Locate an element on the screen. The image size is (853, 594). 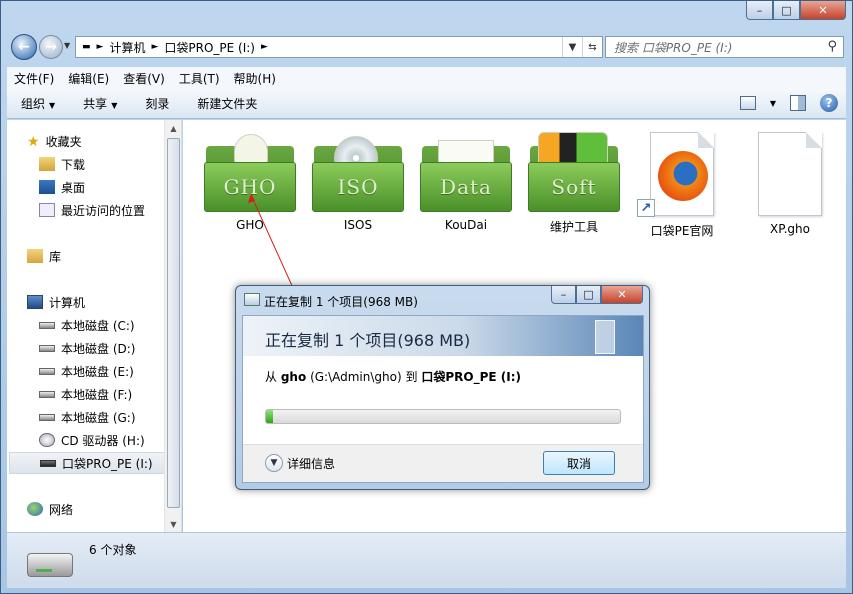
dialog-title: 正在复制 1 个项目(968 MB) is located at coordinates (341, 302).